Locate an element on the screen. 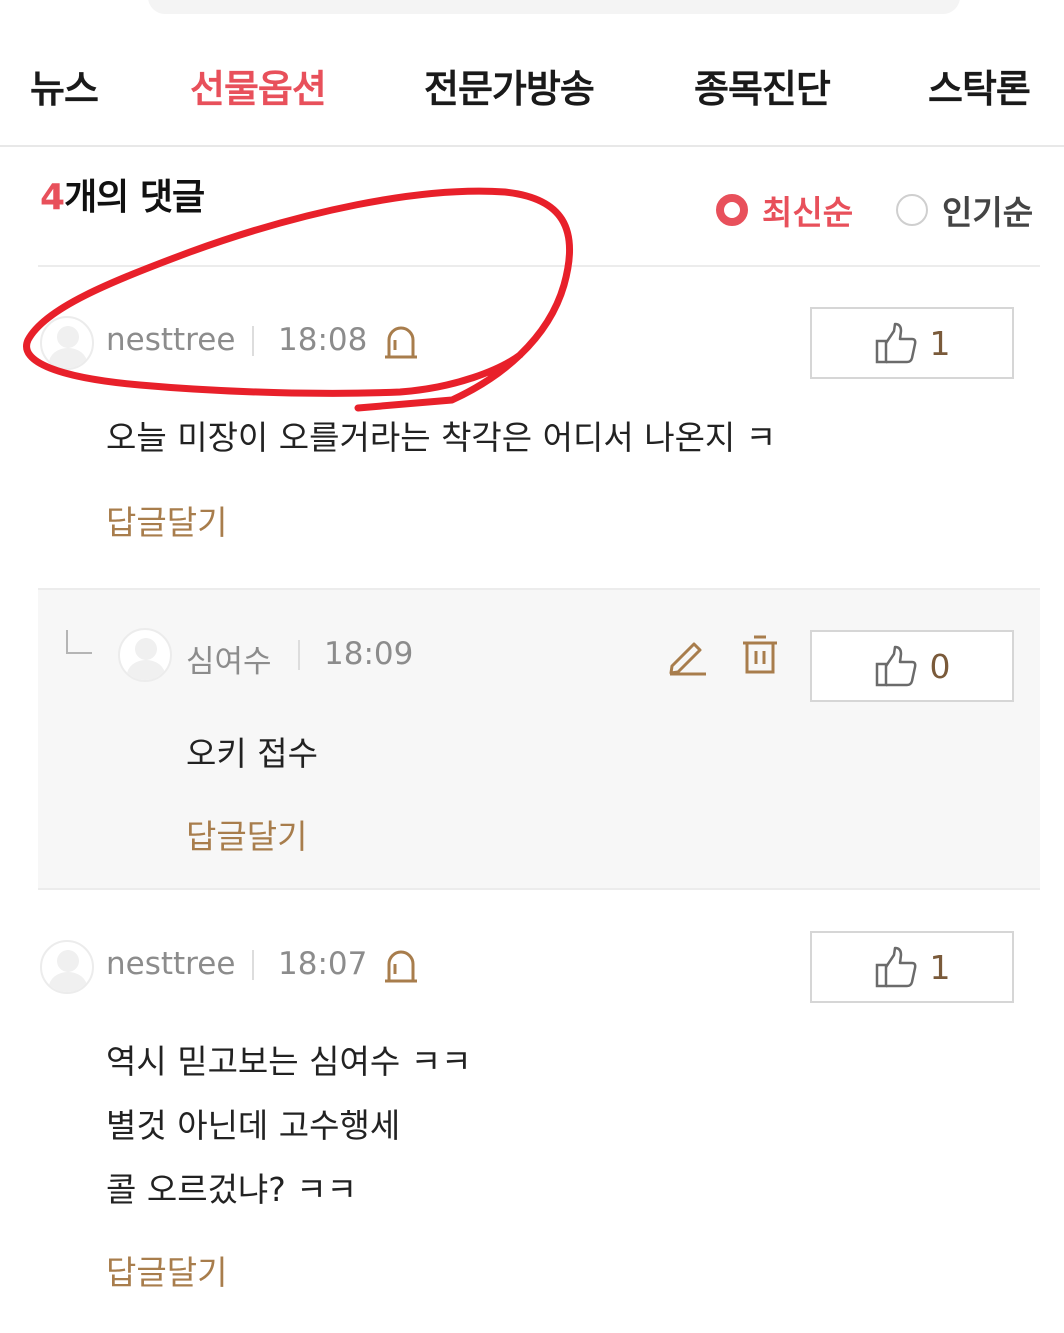 The height and width of the screenshot is (1333, 1064). comment-text-line: 별것 아닌데 고수행세 is located at coordinates (253, 1125).